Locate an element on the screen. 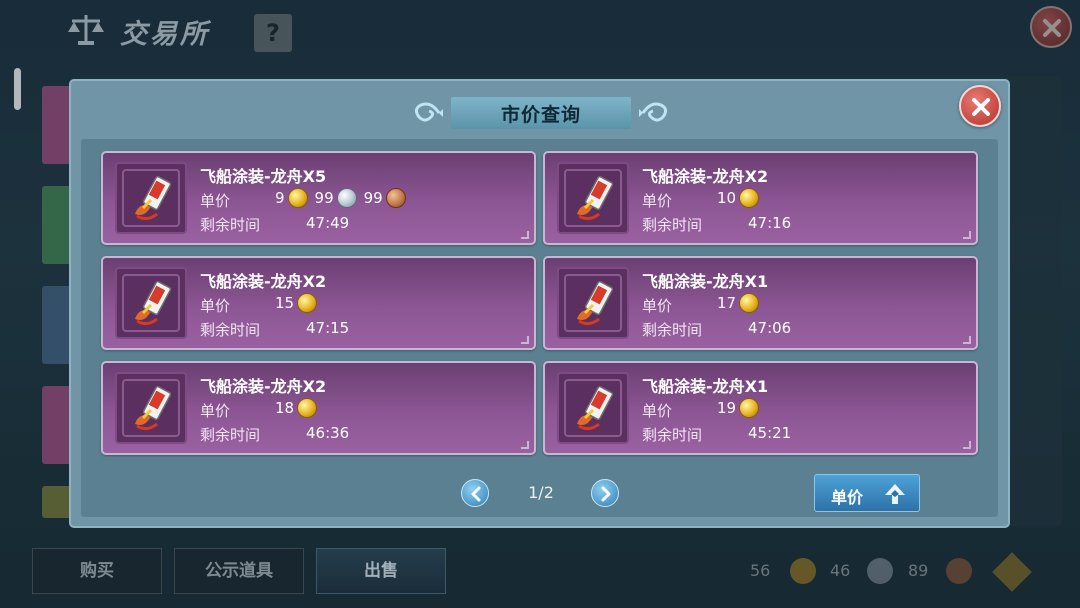  unit-price-value: 18 is located at coordinates (298, 408).